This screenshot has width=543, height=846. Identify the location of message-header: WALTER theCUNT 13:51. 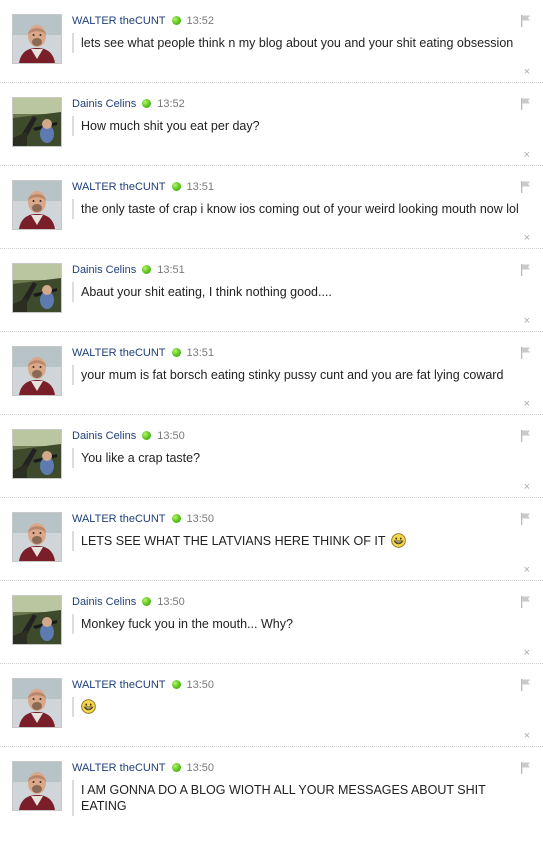
(143, 353).